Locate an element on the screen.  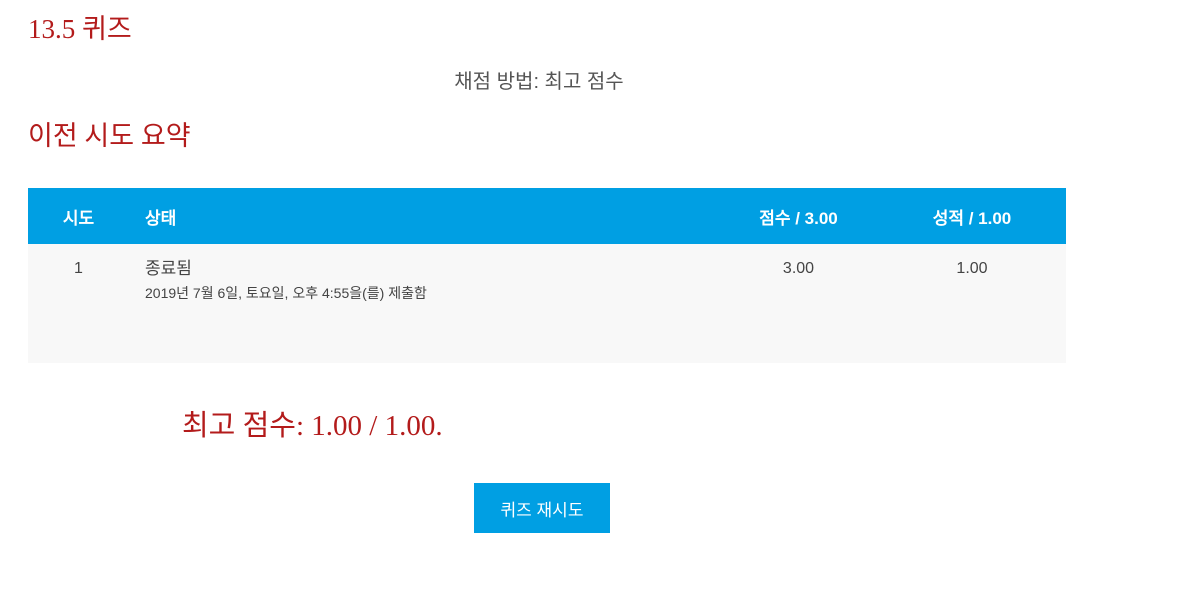
reattempt-quiz-button: 퀴즈 재시도 is located at coordinates (542, 508).